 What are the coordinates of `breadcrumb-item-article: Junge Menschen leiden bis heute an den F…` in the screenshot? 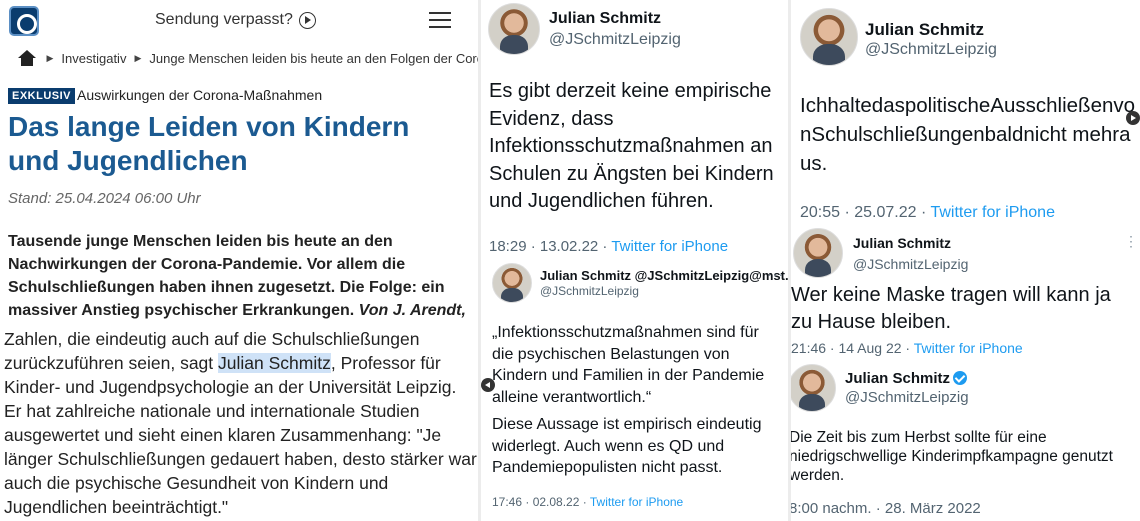 It's located at (313, 58).